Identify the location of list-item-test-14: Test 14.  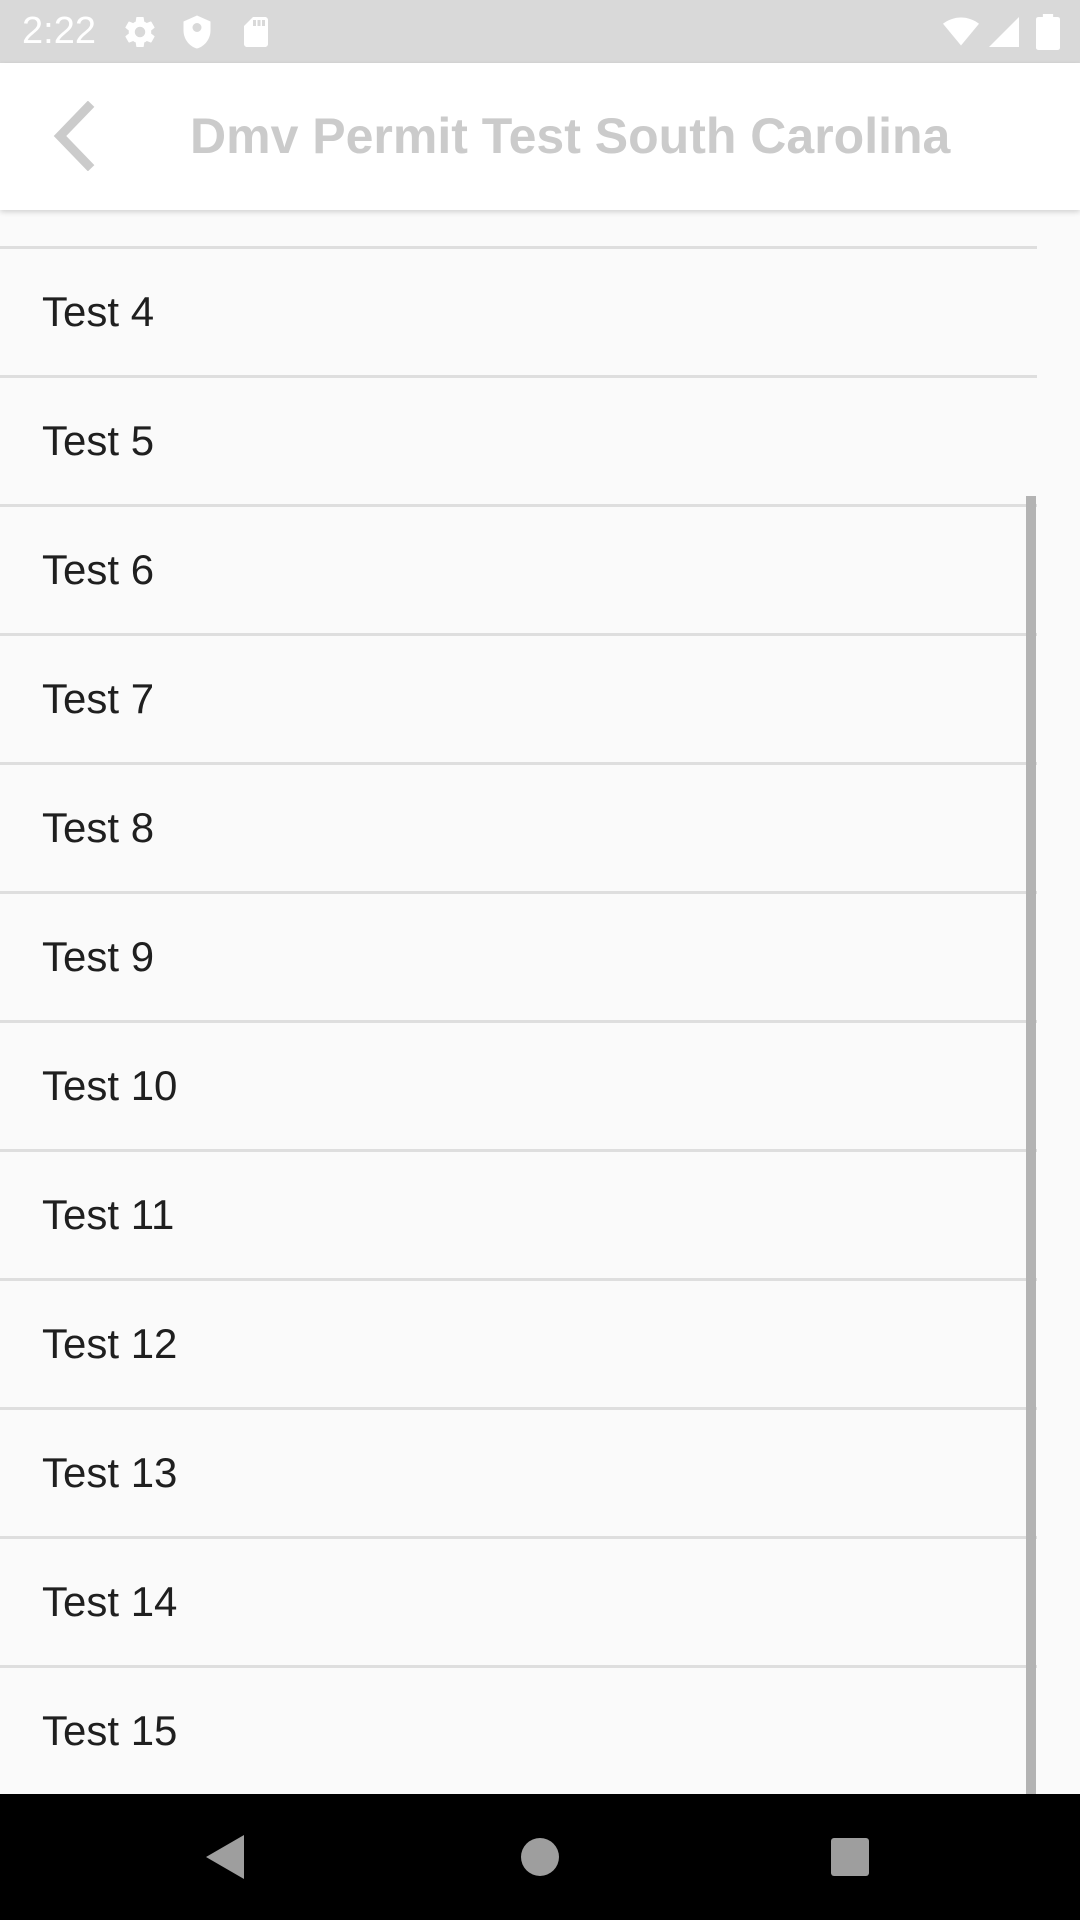
(518, 1603).